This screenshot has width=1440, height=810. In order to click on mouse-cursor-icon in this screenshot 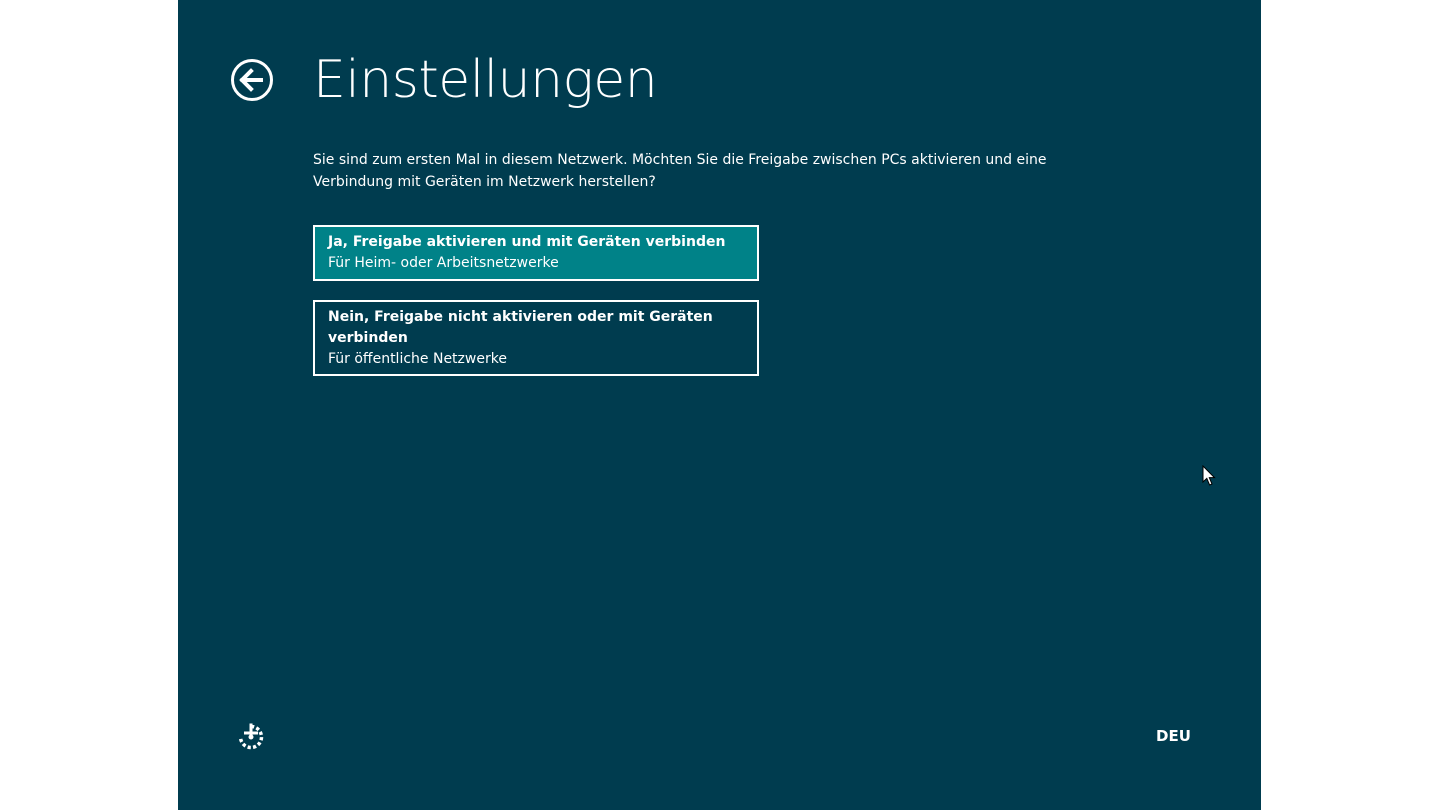, I will do `click(1209, 475)`.